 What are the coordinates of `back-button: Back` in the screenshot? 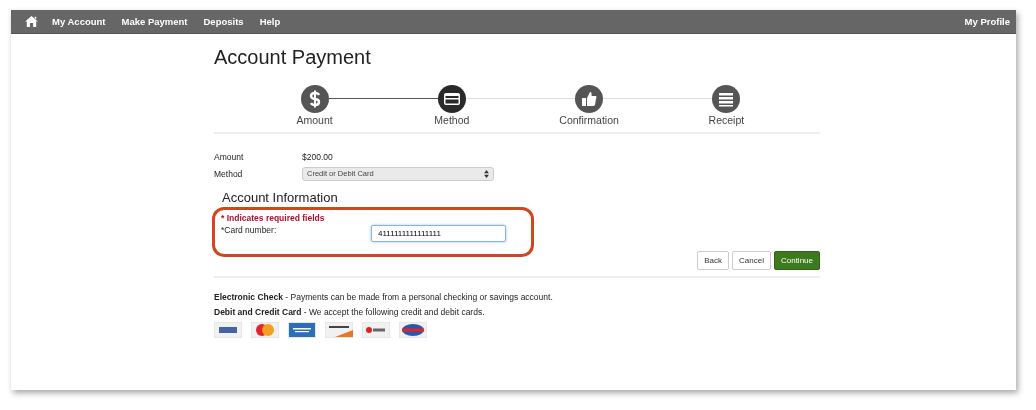 It's located at (713, 260).